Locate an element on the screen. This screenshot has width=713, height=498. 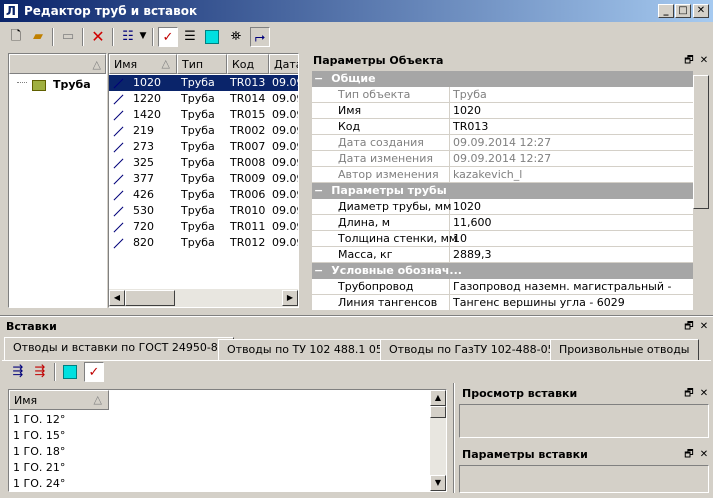
property-value: TR013 is located at coordinates (470, 126).